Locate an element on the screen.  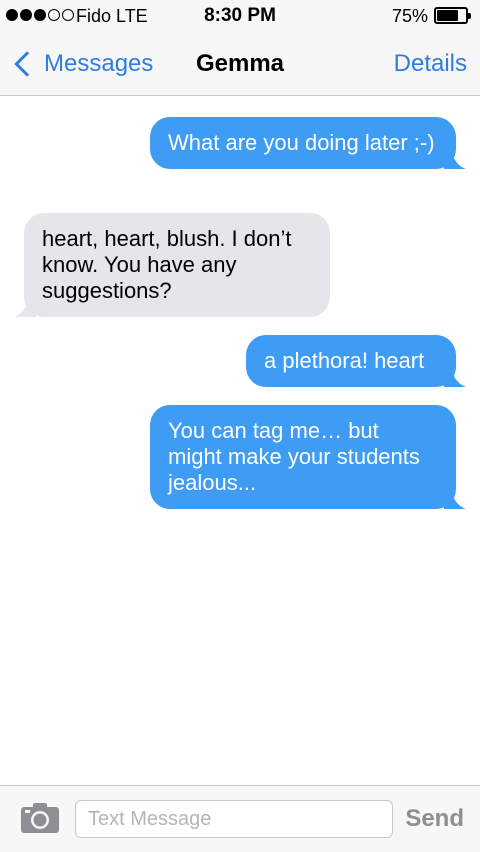
outgoing-message-bubble: What are you doing later ;-) is located at coordinates (308, 143).